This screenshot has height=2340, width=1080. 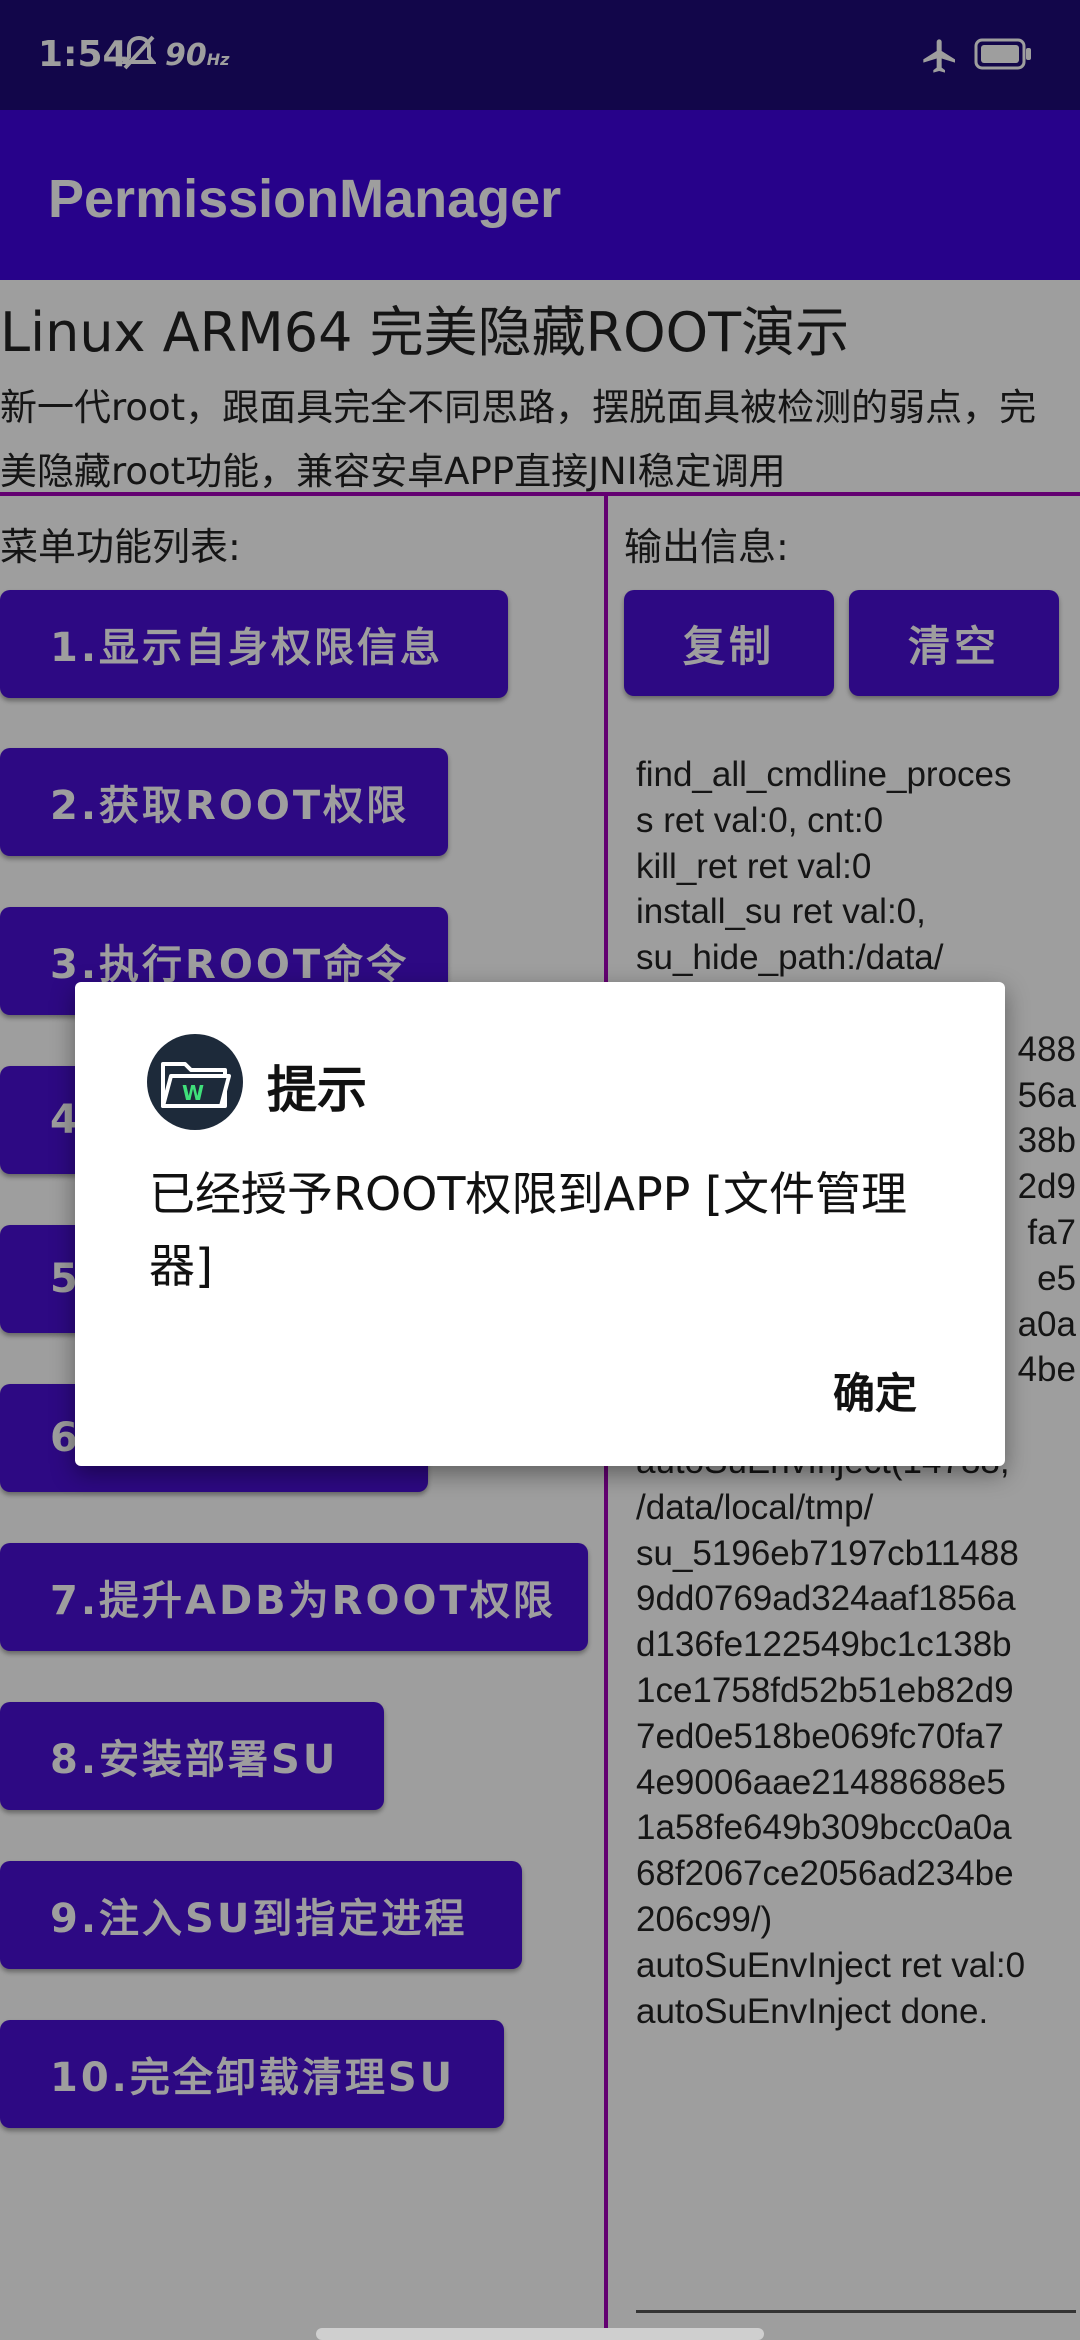 I want to click on dialog-title: 提示, so click(x=317, y=1090).